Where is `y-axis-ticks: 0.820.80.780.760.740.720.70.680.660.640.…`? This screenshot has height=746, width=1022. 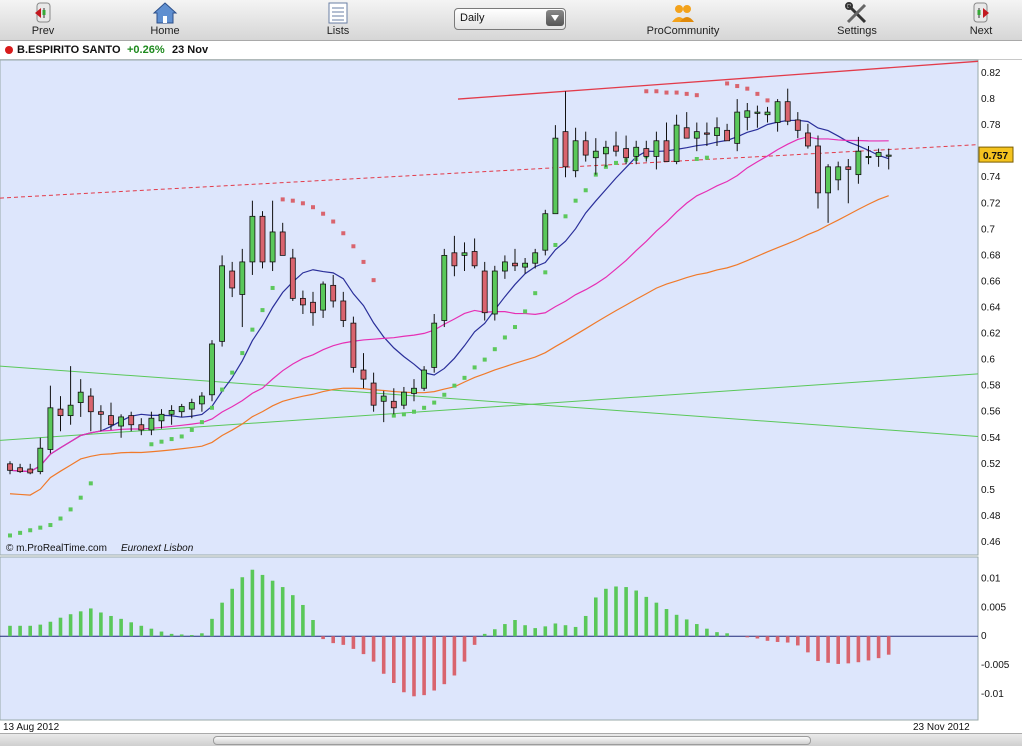
y-axis-ticks: 0.820.80.780.760.740.720.70.680.660.640.… is located at coordinates (995, 384).